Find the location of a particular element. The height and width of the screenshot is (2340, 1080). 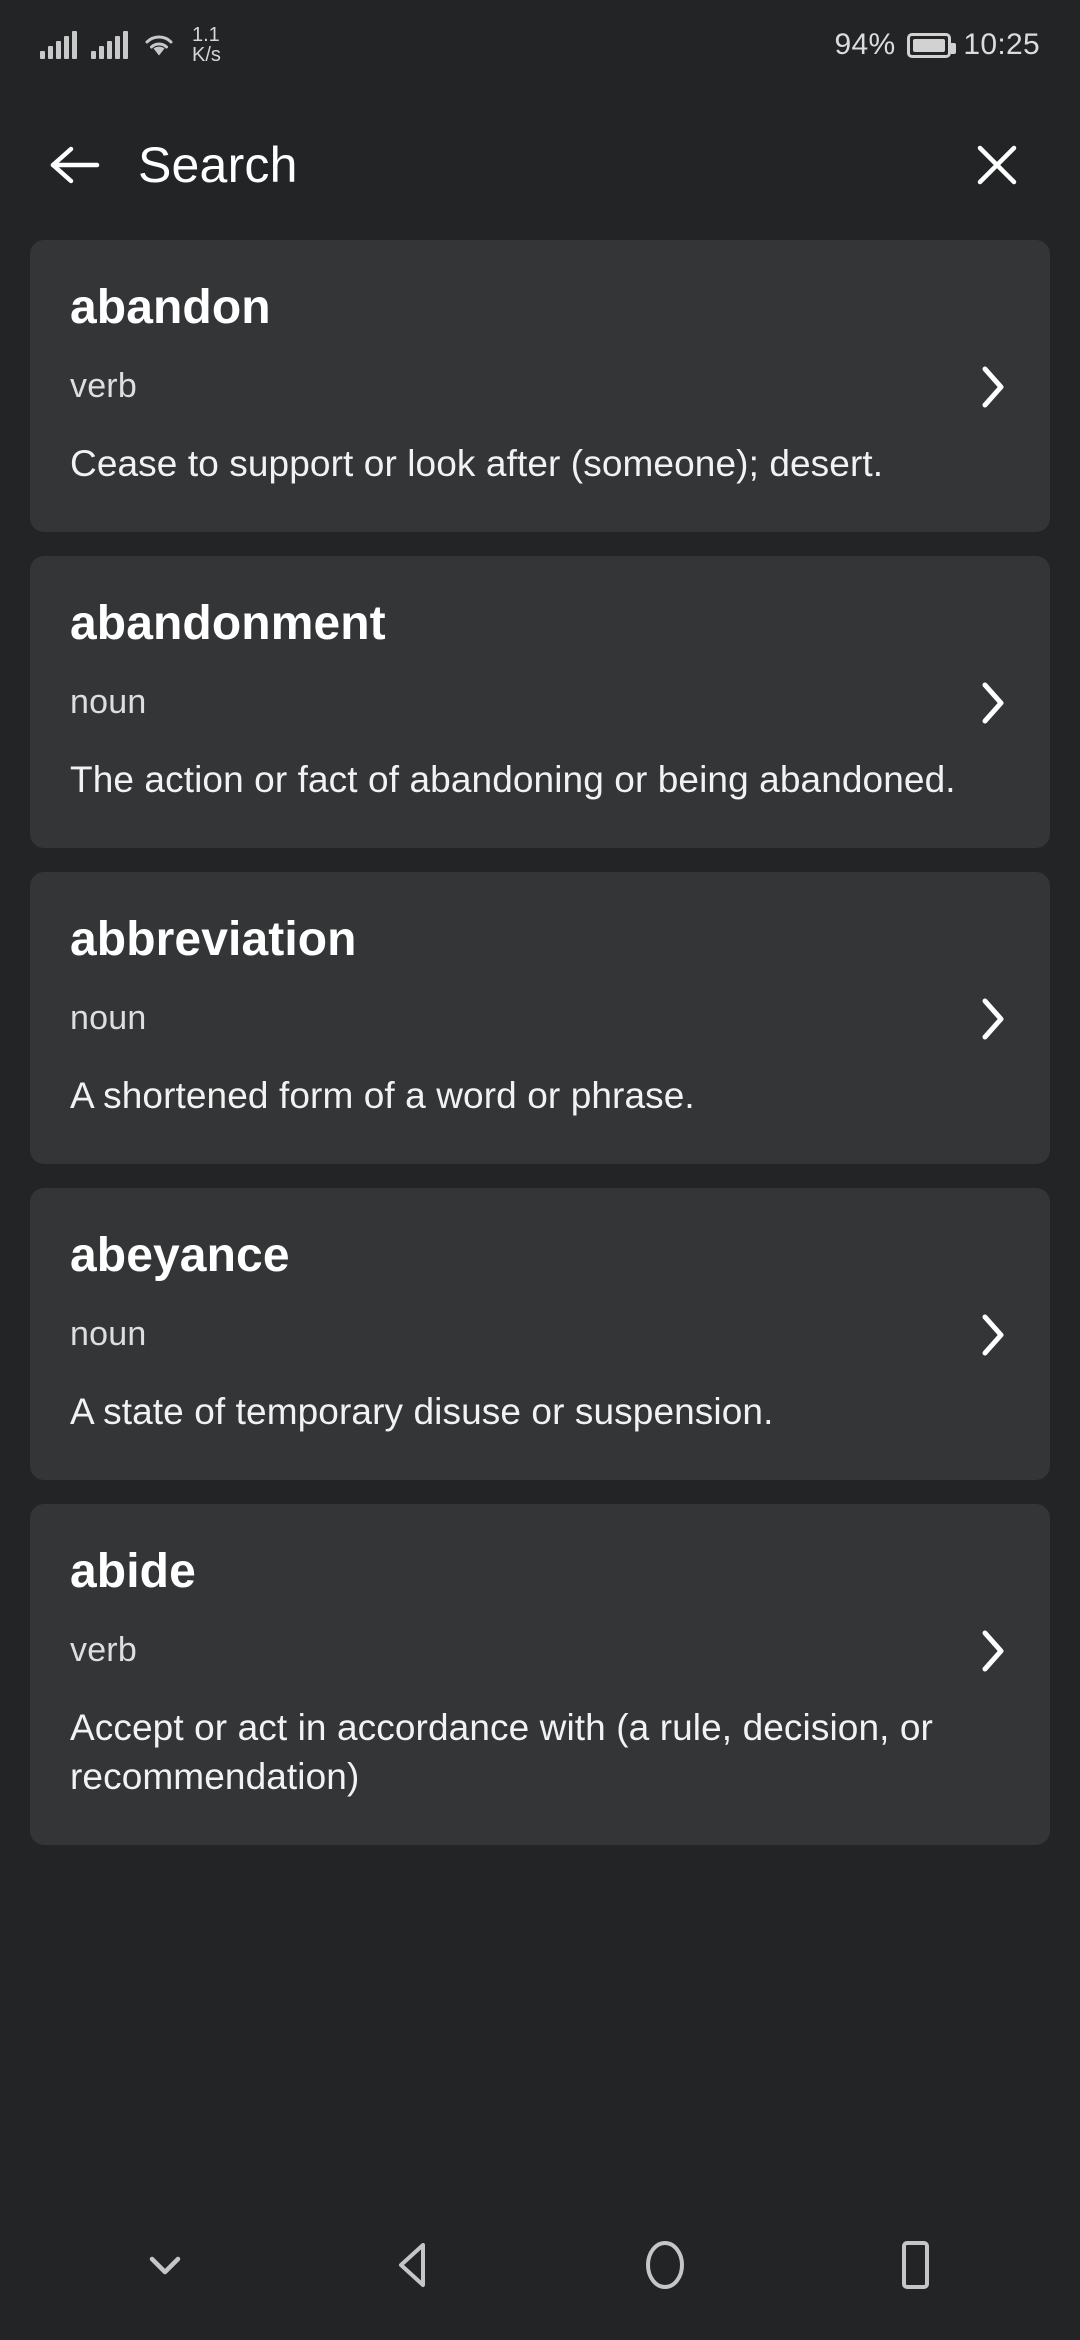

status-bar-right: 94% 10:25 is located at coordinates (937, 45).